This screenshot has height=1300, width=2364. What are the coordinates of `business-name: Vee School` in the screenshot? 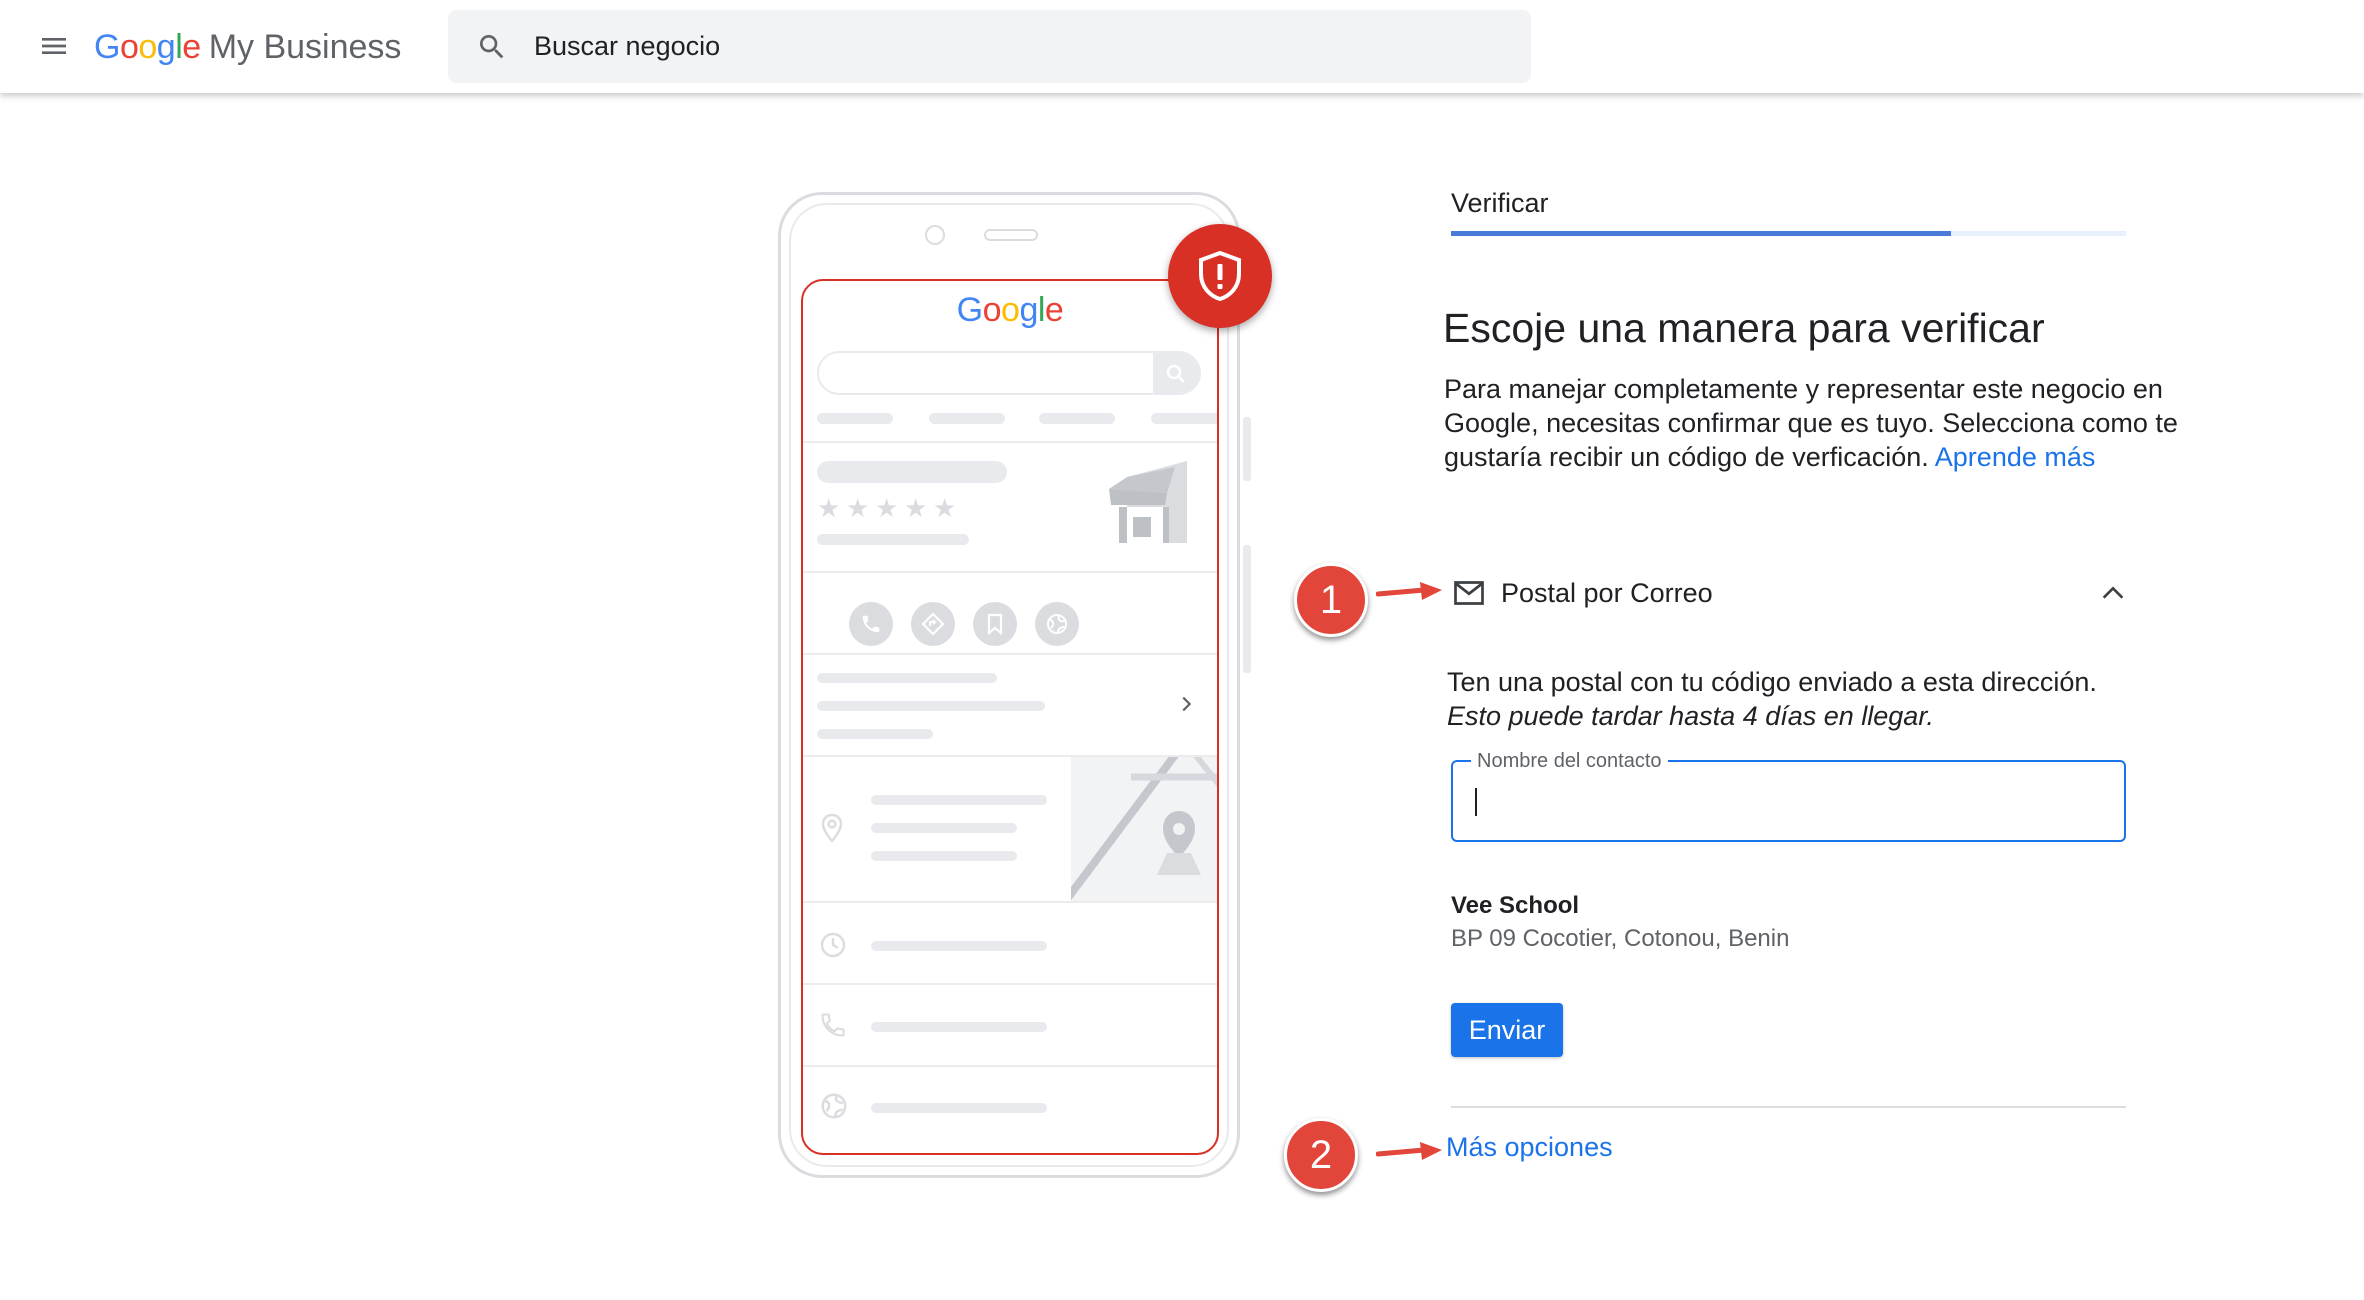 It's located at (1515, 905).